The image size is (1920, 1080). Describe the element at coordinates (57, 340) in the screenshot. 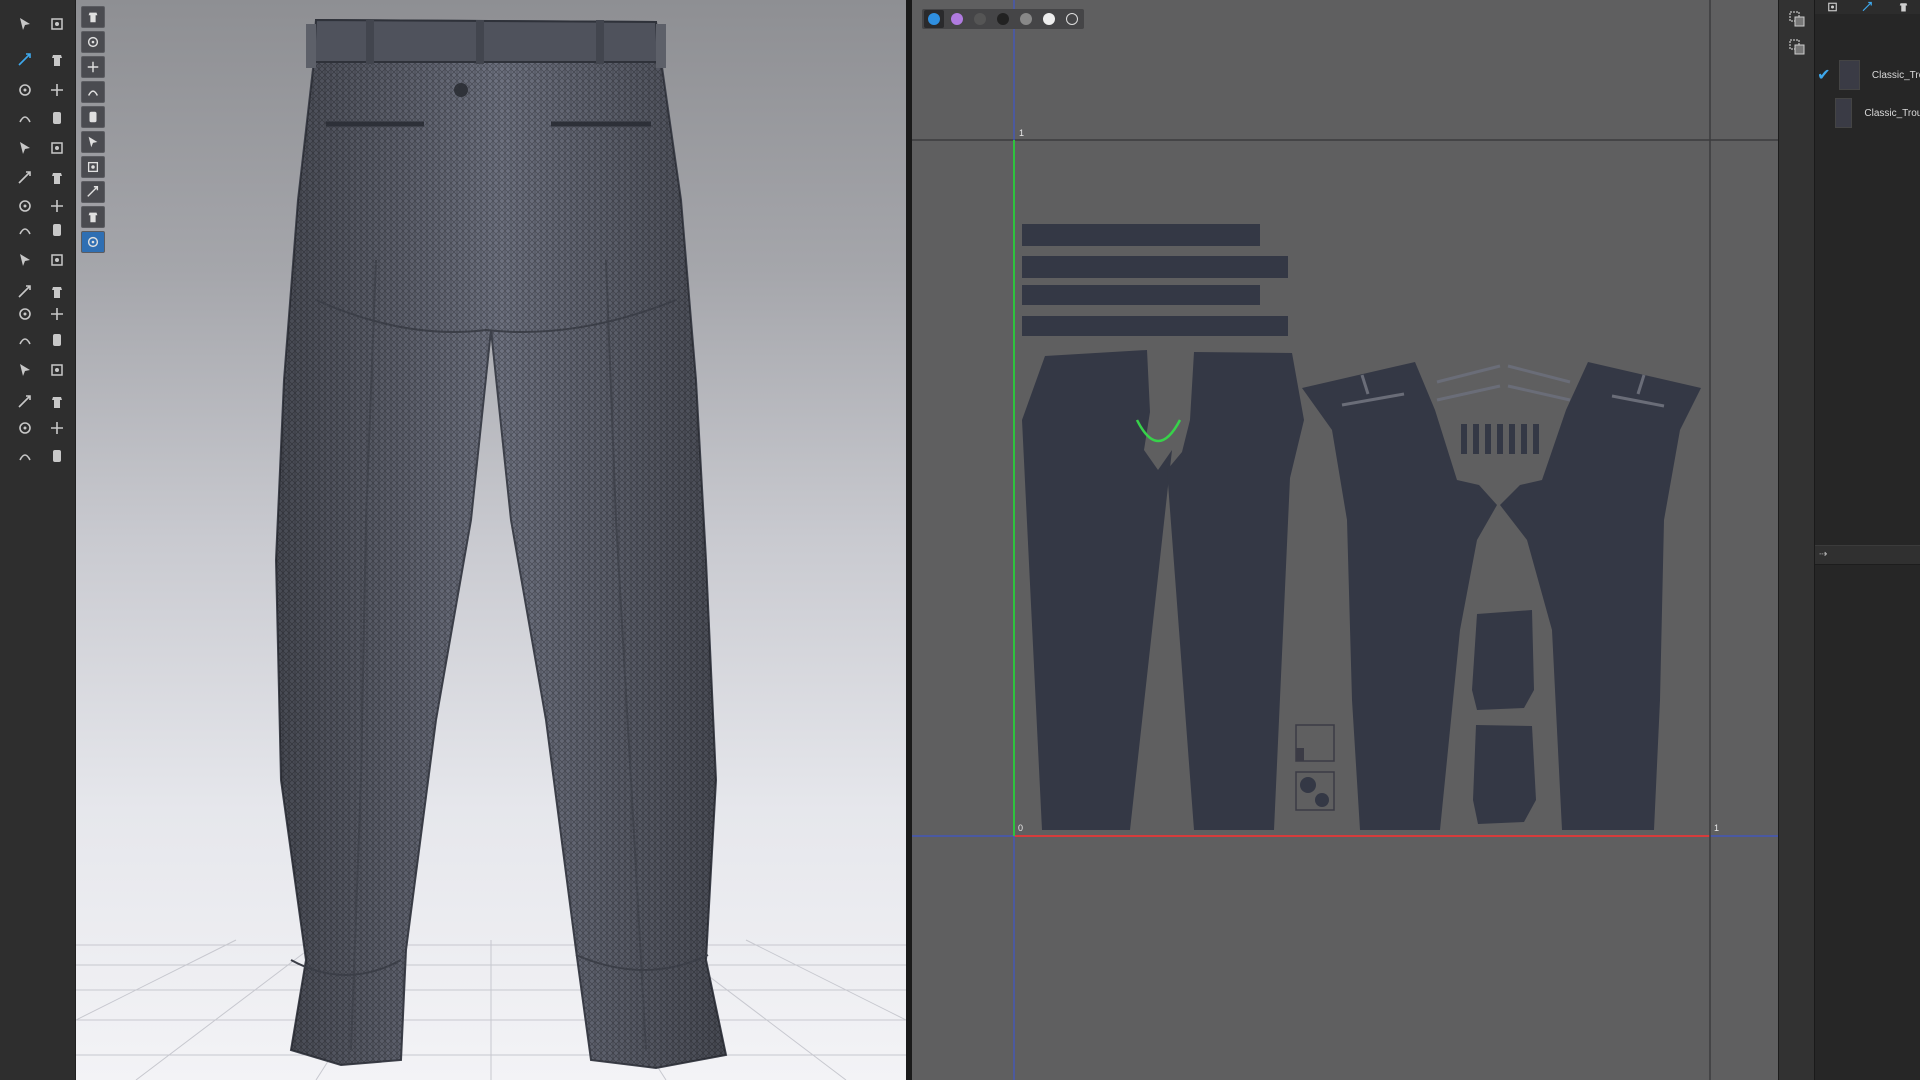

I see `elastic-icon` at that location.